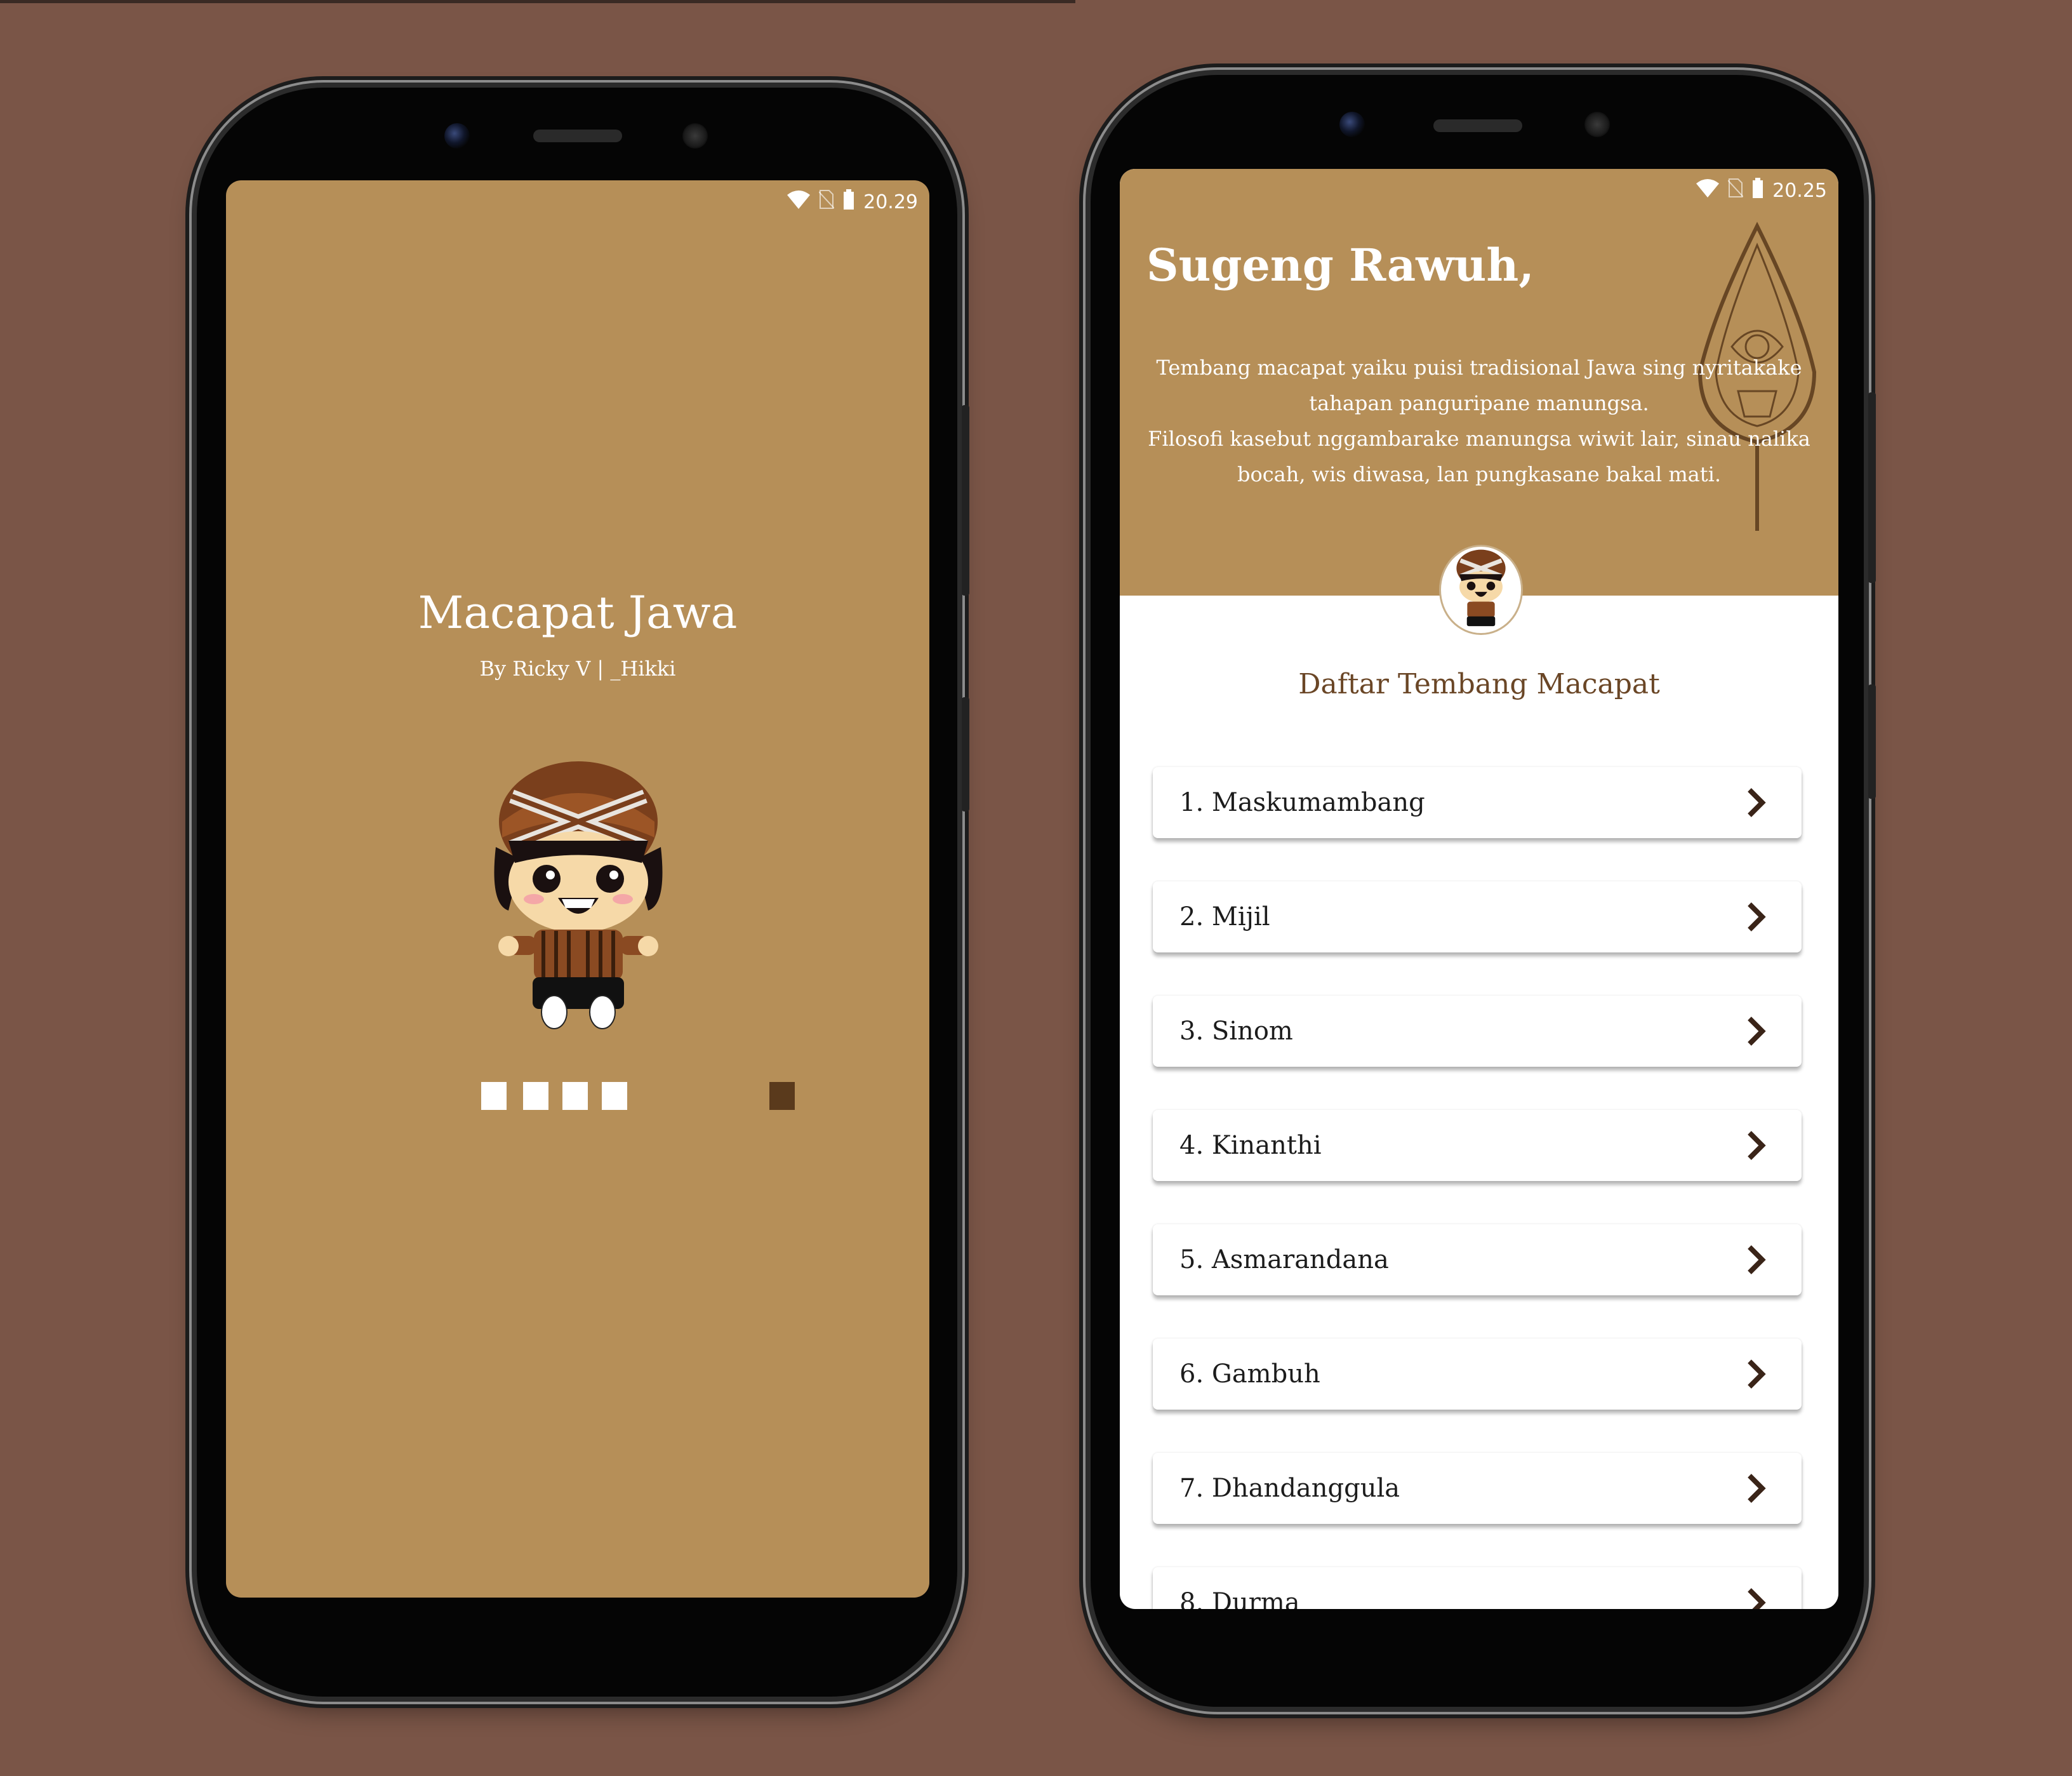 Image resolution: width=2072 pixels, height=1776 pixels. I want to click on status-bar: 20.25, so click(1761, 190).